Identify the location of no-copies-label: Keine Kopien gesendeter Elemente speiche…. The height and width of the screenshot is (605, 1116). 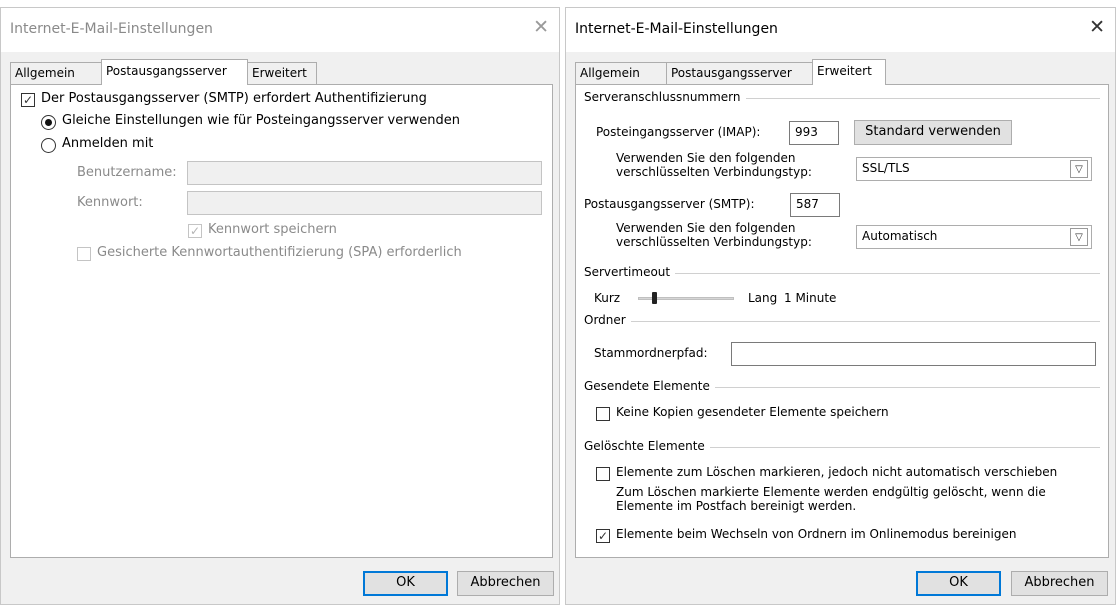
(752, 412).